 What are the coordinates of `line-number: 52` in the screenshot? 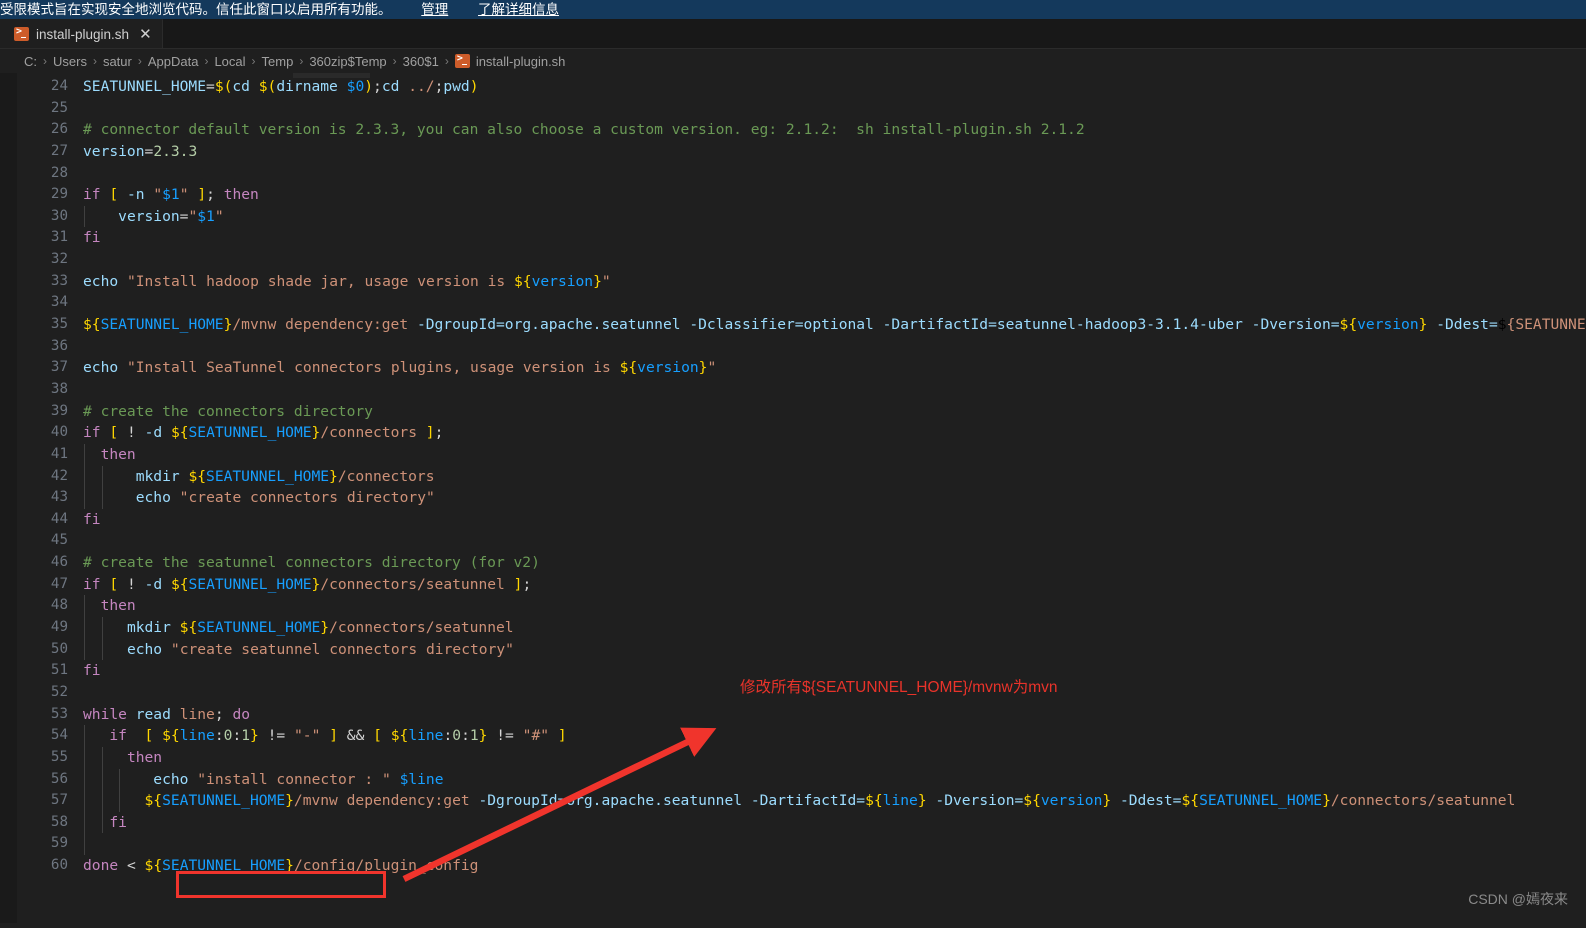 It's located at (59, 691).